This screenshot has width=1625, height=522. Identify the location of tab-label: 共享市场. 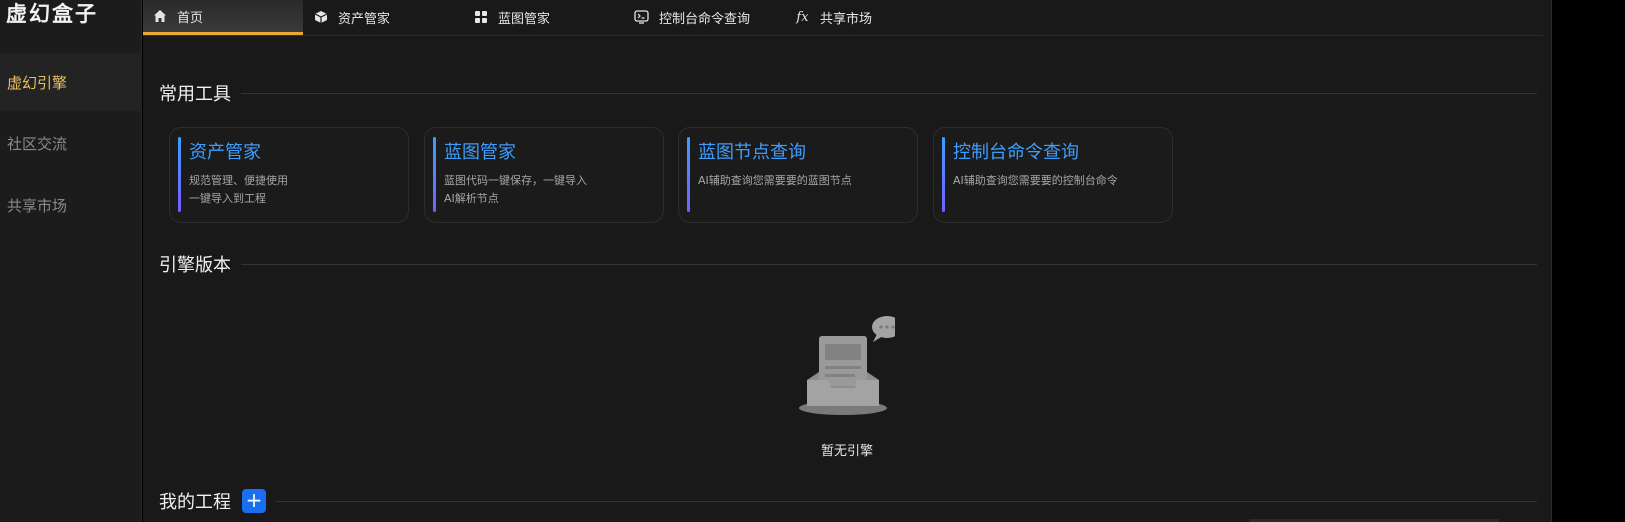
(846, 19).